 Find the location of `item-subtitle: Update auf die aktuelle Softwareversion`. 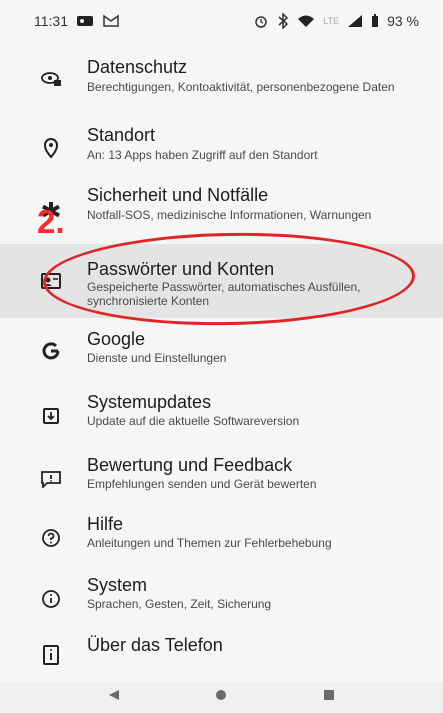

item-subtitle: Update auf die aktuelle Softwareversion is located at coordinates (193, 421).